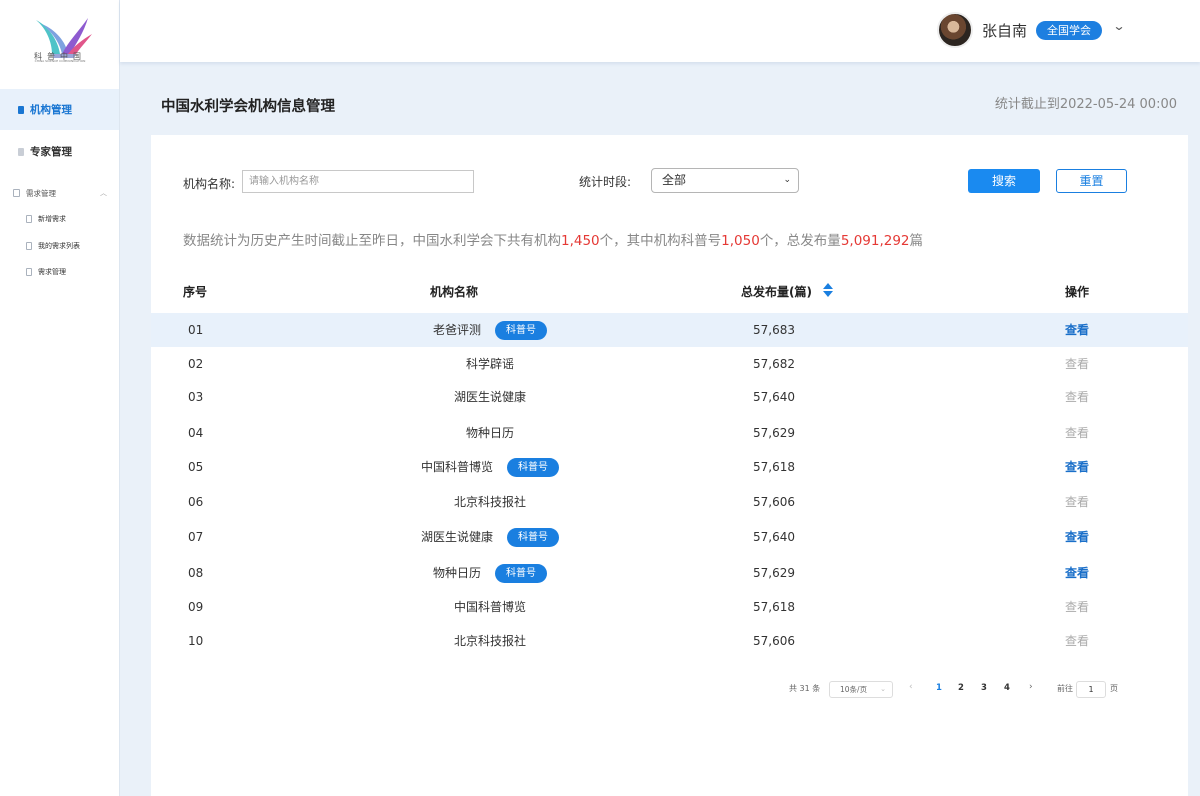  Describe the element at coordinates (669, 502) in the screenshot. I see `table-row: 06 北京科技报社 57,606 查看` at that location.